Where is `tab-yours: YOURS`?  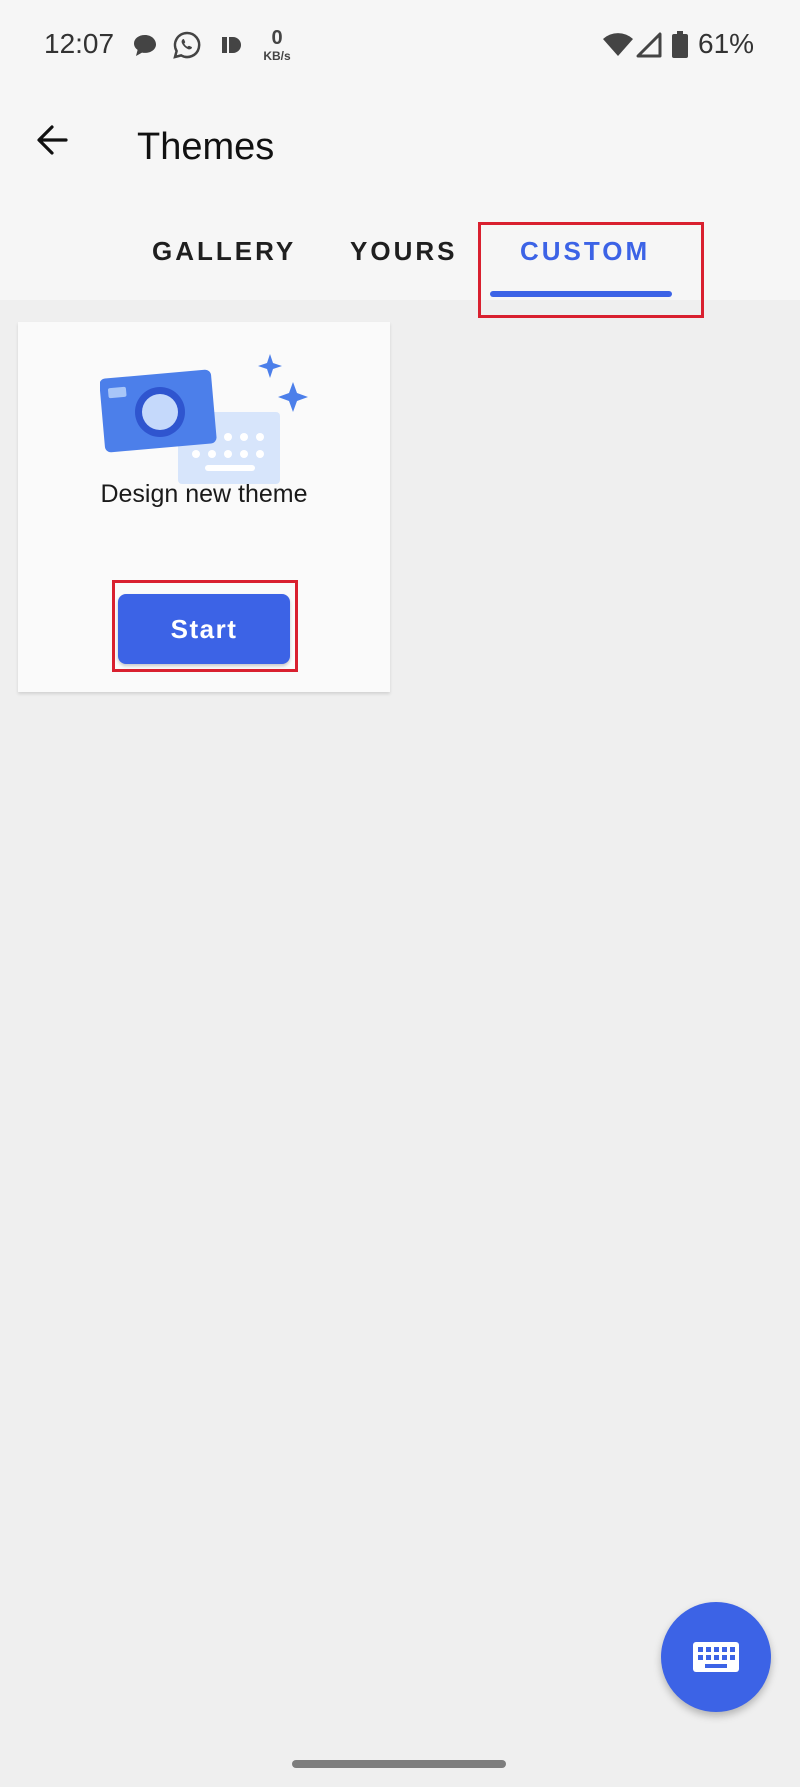
tab-yours: YOURS is located at coordinates (403, 251).